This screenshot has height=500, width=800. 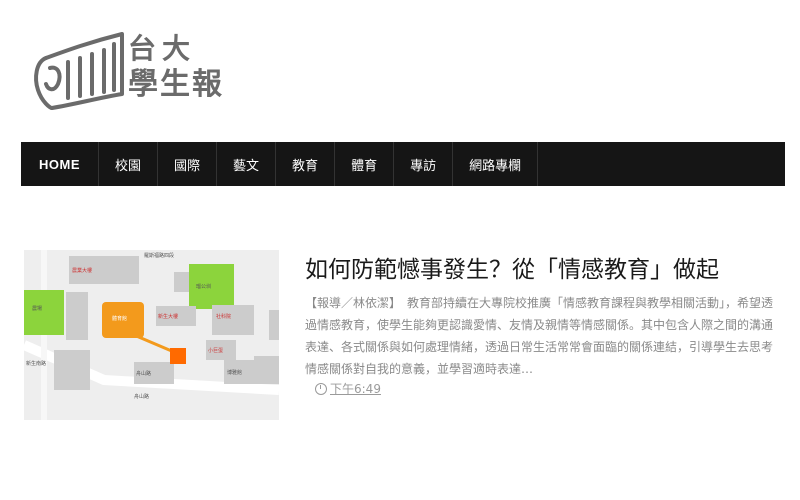 I want to click on map-label-xinsheng-road: 新生南路, so click(x=36, y=363).